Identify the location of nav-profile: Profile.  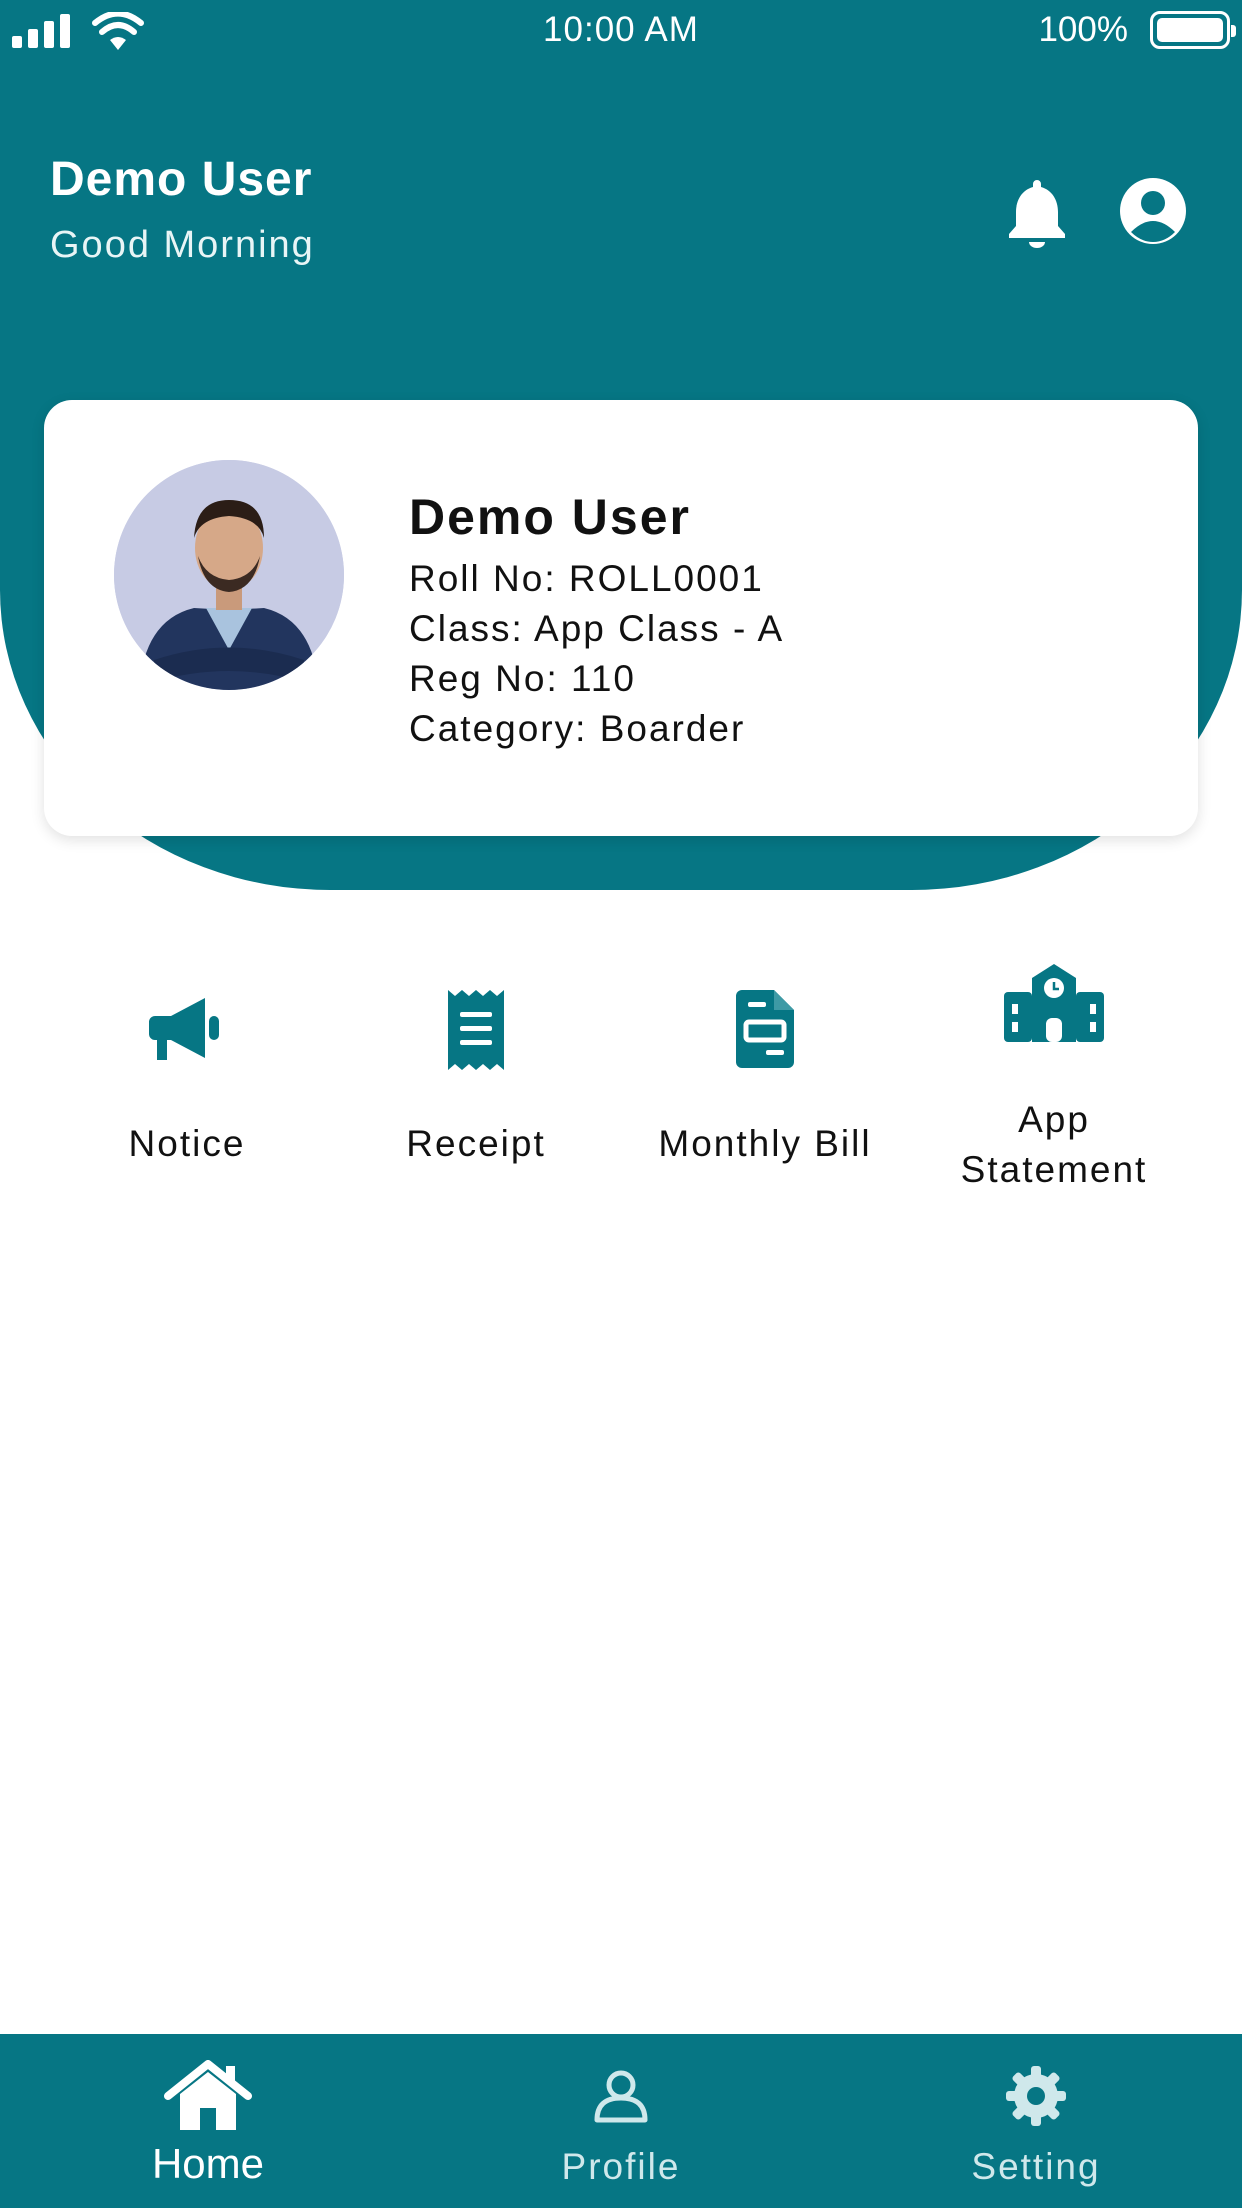
(621, 2121).